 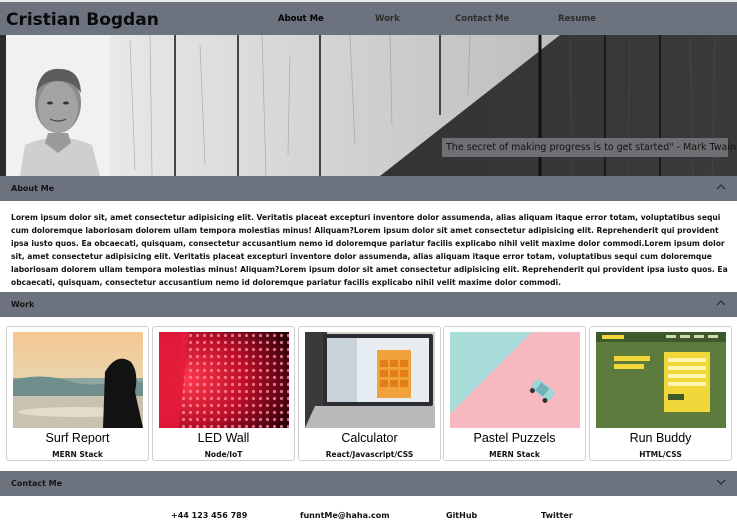 I want to click on nav-link-about: About Me, so click(x=301, y=19).